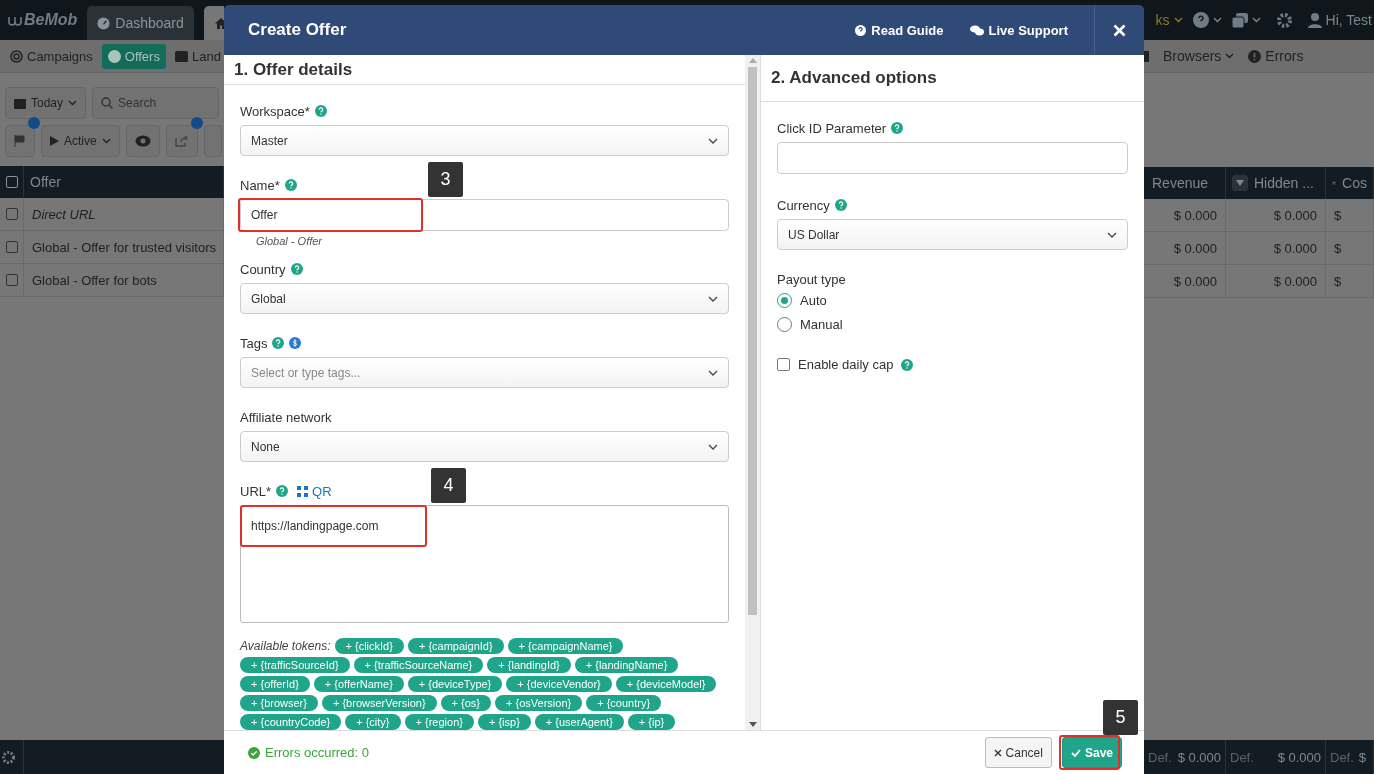 The height and width of the screenshot is (774, 1374). What do you see at coordinates (448, 485) in the screenshot?
I see `step-number: 4` at bounding box center [448, 485].